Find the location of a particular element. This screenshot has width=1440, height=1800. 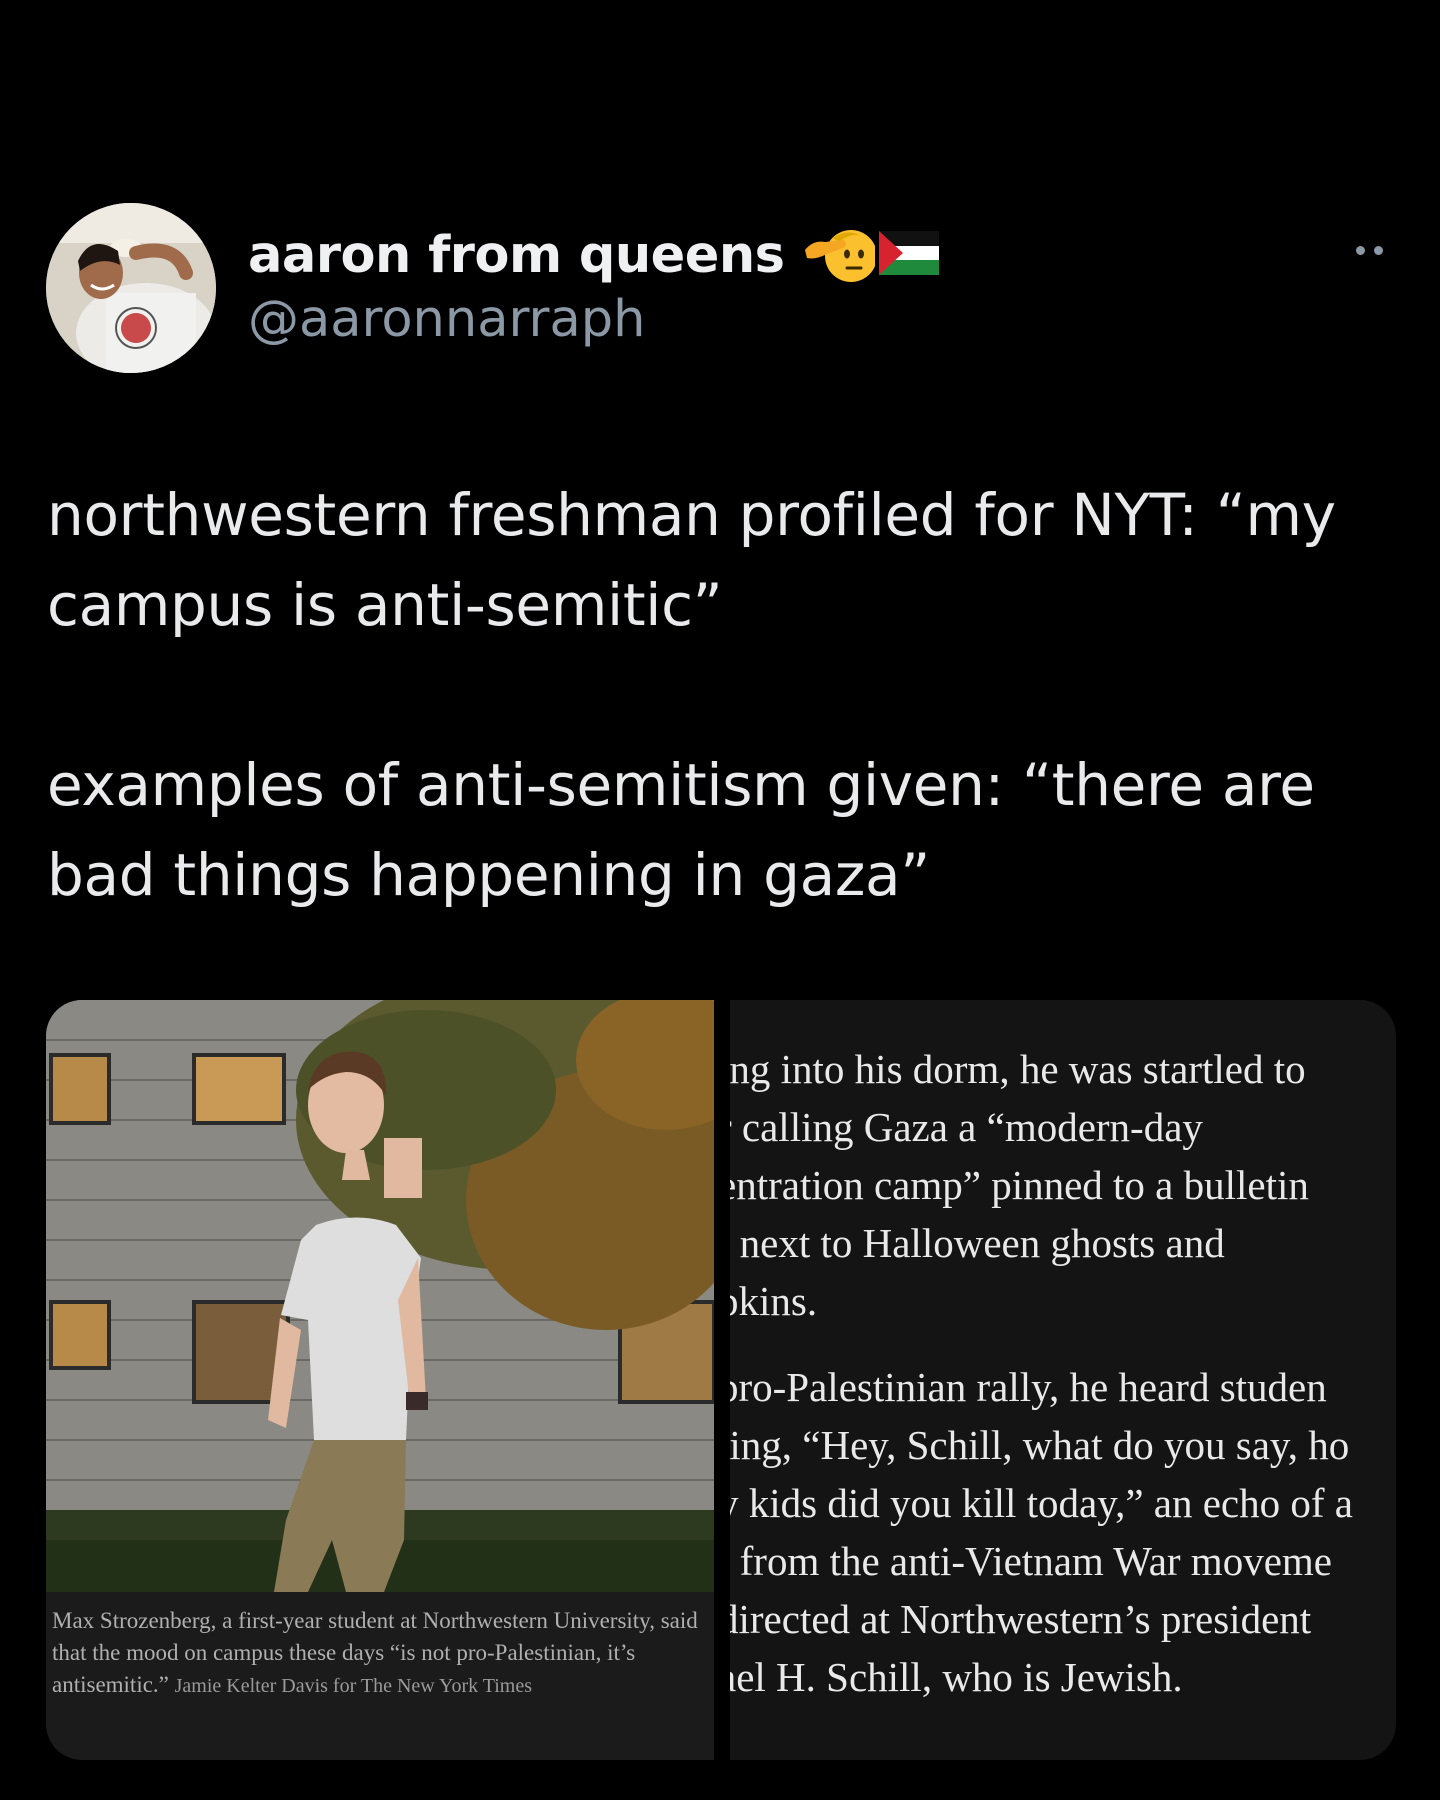

article-line: pro-Palestinian rally, he heard studen is located at coordinates (1028, 1387).